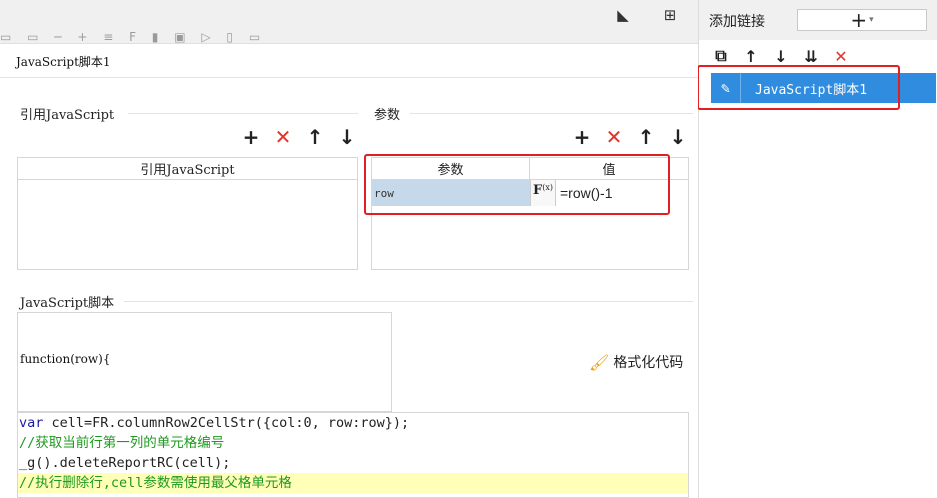 This screenshot has height=498, width=937. I want to click on param-table-header: 参数 值, so click(530, 169).